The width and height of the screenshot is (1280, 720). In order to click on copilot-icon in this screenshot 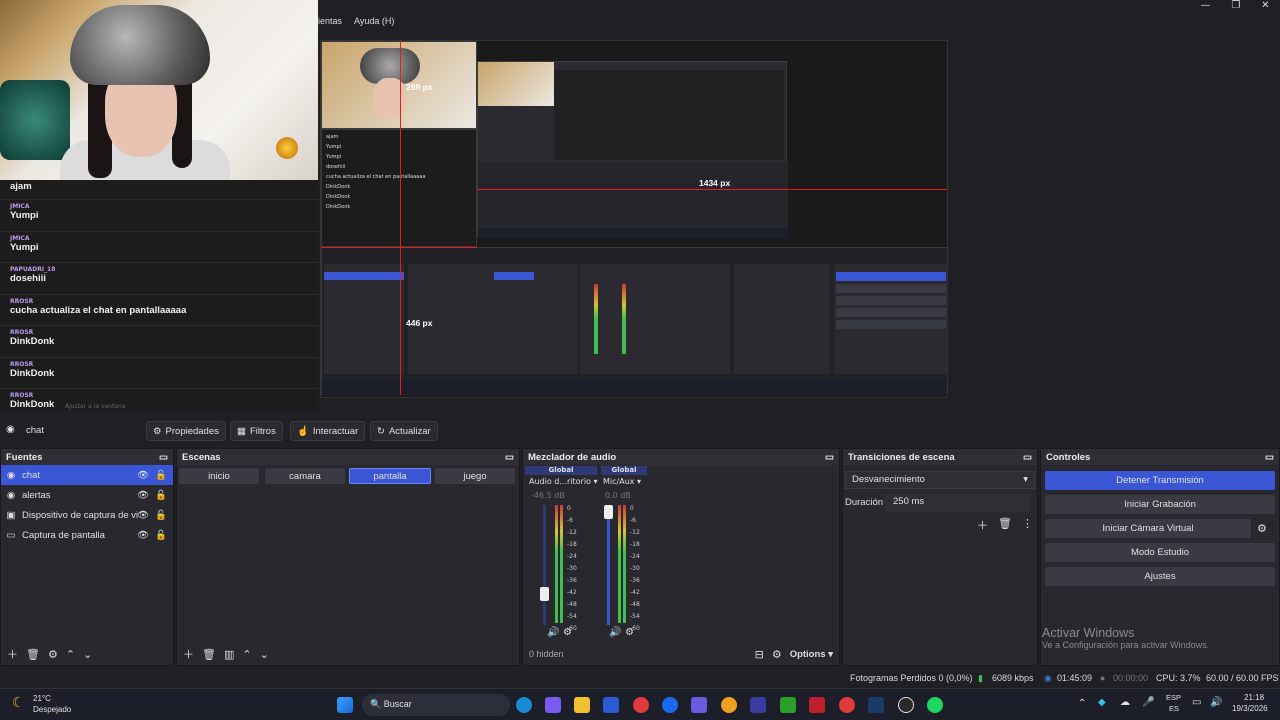, I will do `click(553, 705)`.